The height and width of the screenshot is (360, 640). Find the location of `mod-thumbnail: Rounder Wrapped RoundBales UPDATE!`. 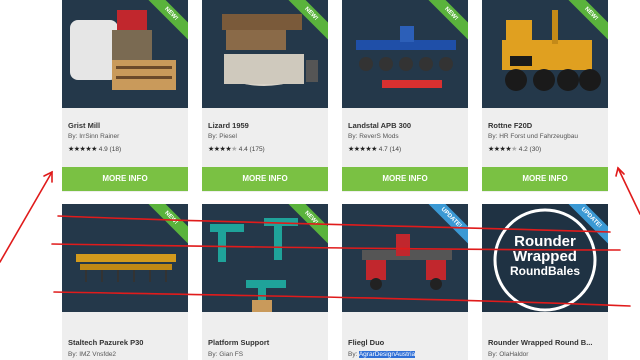

mod-thumbnail: Rounder Wrapped RoundBales UPDATE! is located at coordinates (545, 258).